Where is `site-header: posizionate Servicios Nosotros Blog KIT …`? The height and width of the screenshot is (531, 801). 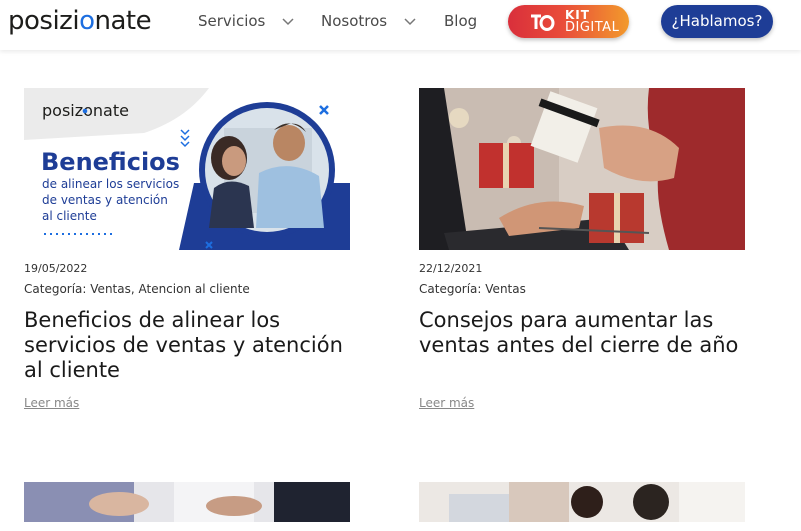 site-header: posizionate Servicios Nosotros Blog KIT … is located at coordinates (400, 25).